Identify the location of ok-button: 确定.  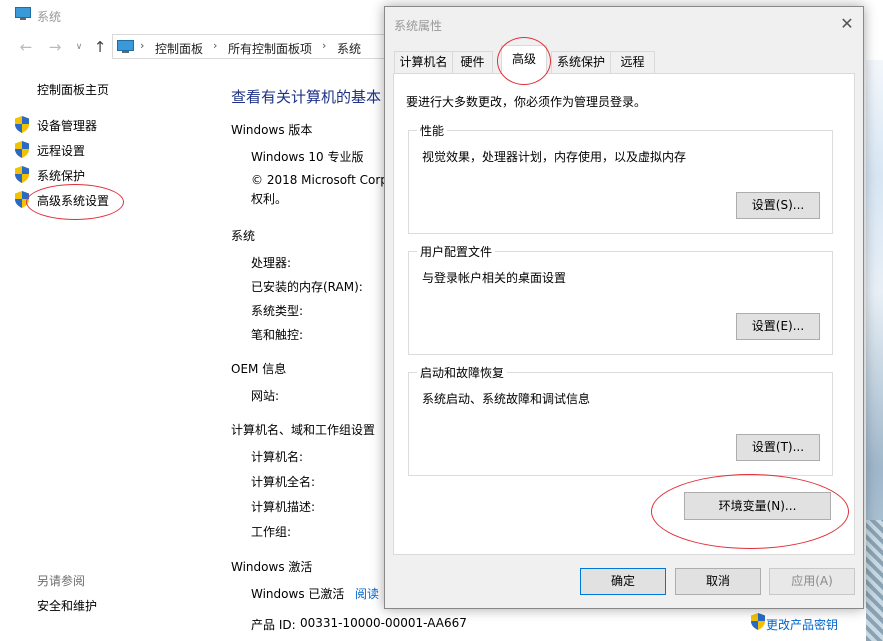
(623, 581).